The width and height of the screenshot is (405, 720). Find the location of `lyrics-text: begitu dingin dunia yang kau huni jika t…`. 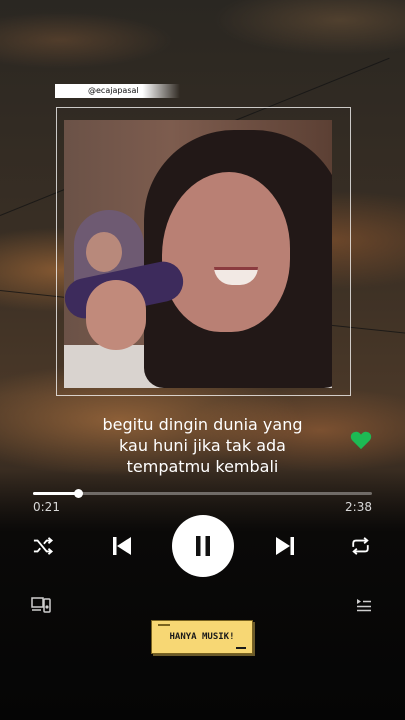

lyrics-text: begitu dingin dunia yang kau huni jika t… is located at coordinates (202, 445).